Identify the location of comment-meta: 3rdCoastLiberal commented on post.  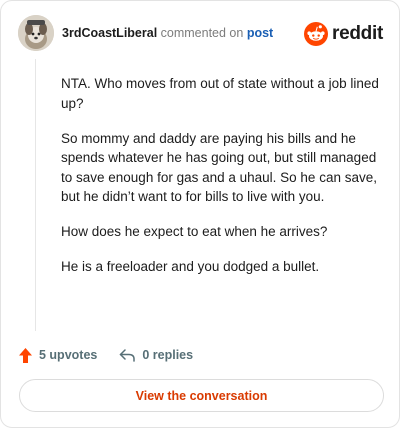
(167, 33).